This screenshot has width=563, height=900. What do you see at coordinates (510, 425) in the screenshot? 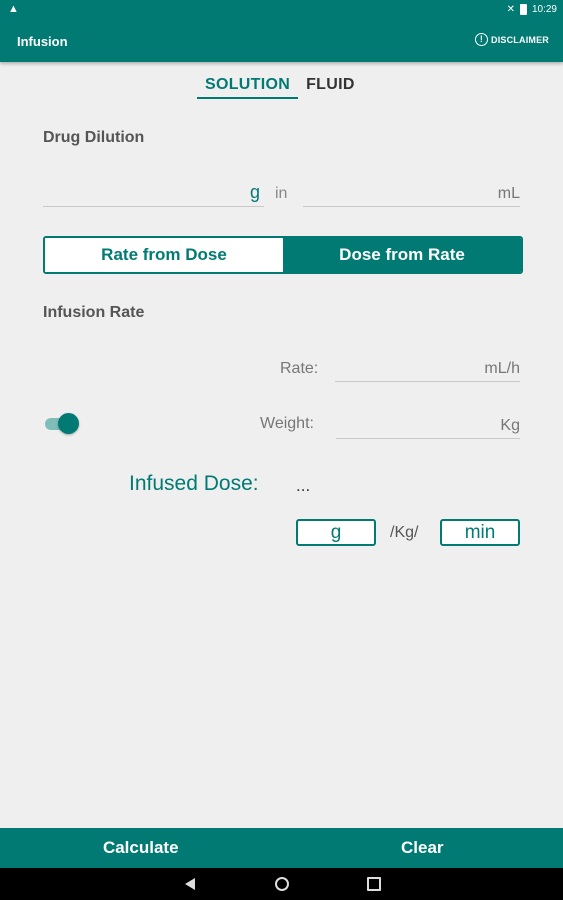
I see `weight-unit: Kg` at bounding box center [510, 425].